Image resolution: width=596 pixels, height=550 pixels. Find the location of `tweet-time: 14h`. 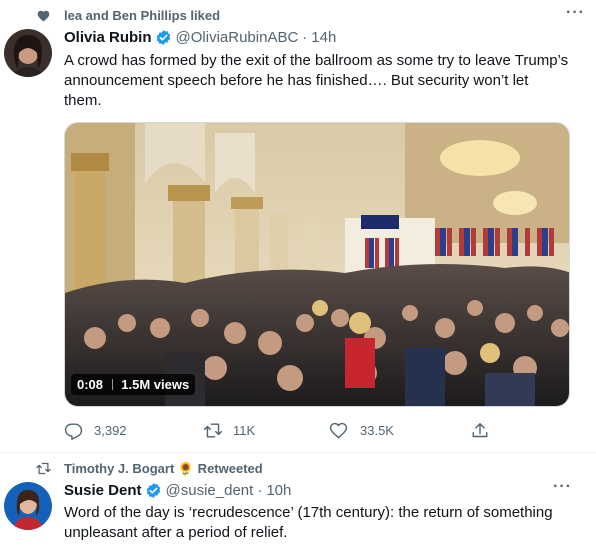

tweet-time: 14h is located at coordinates (323, 37).